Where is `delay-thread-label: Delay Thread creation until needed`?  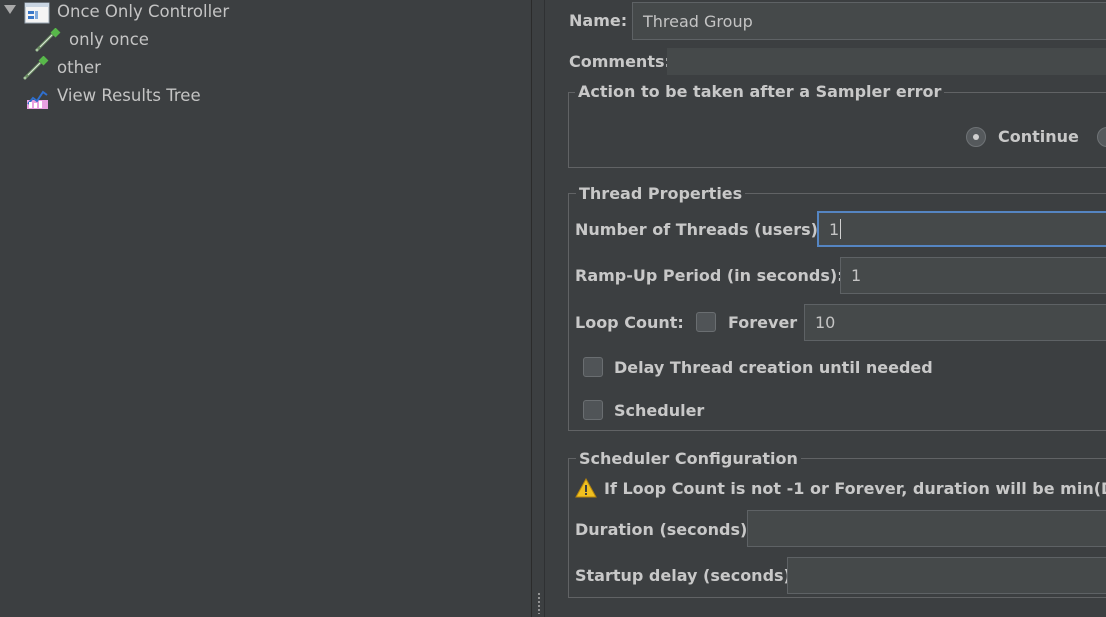 delay-thread-label: Delay Thread creation until needed is located at coordinates (773, 367).